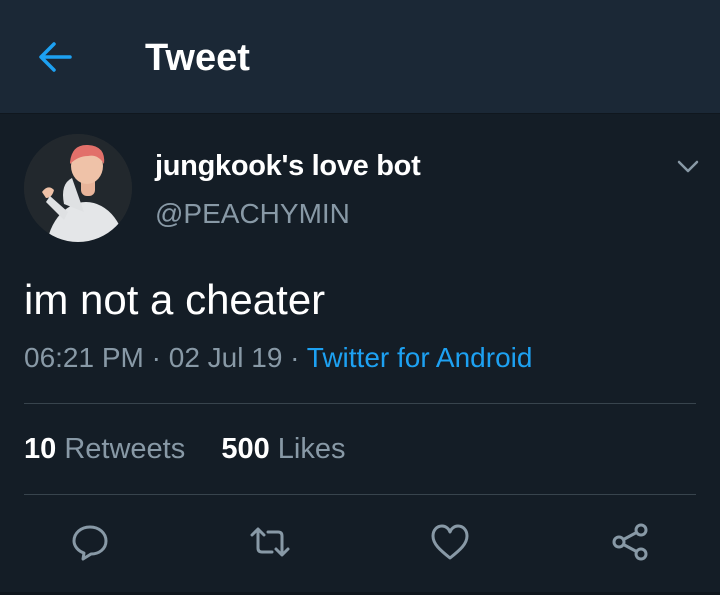 Image resolution: width=720 pixels, height=595 pixels. I want to click on author-handle: @PEACHYMIN, so click(252, 213).